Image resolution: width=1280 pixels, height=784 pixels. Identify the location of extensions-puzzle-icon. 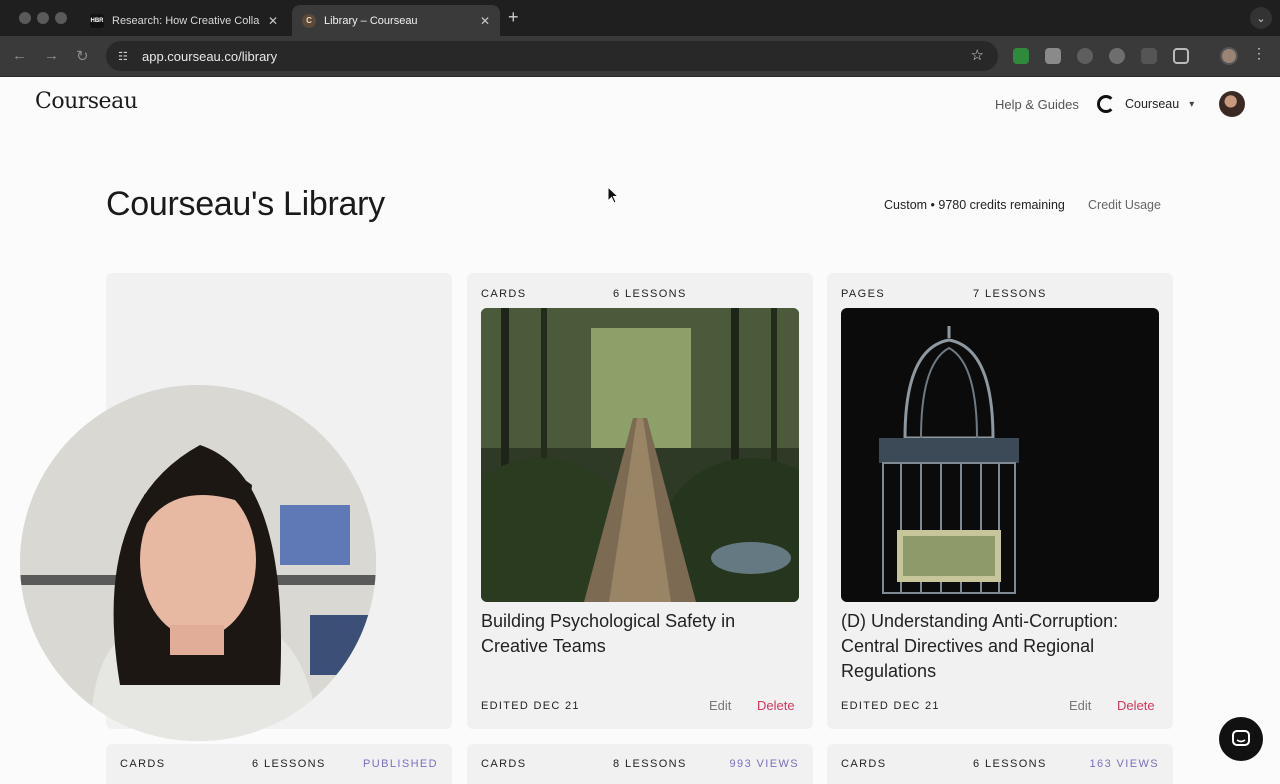
(1181, 56).